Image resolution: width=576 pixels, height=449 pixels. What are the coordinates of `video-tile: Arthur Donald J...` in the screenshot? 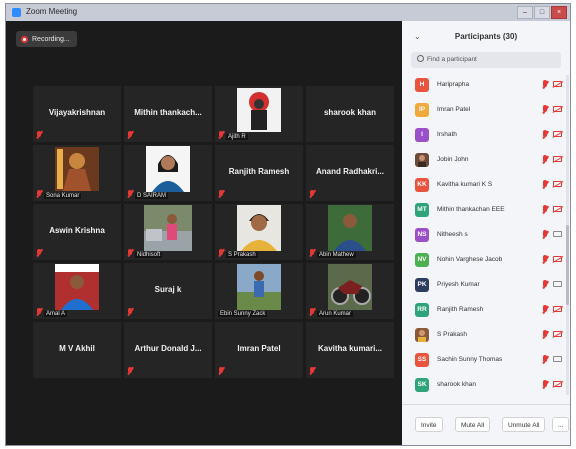 It's located at (168, 350).